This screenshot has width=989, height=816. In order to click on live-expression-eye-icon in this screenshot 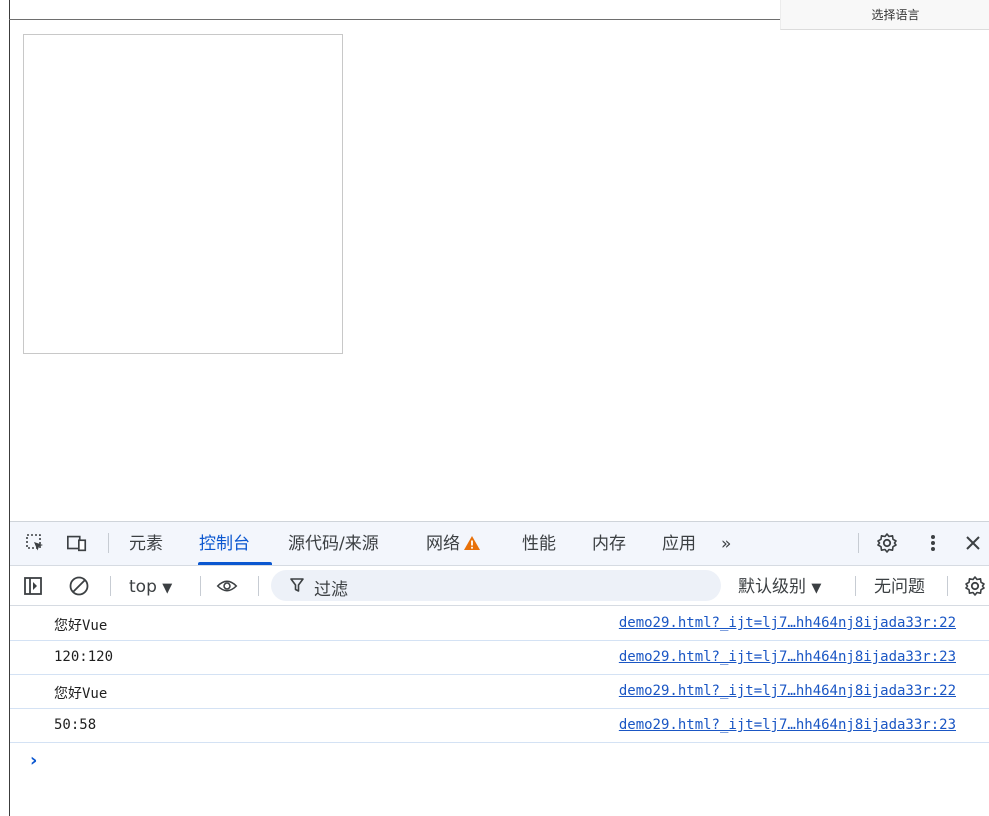, I will do `click(227, 586)`.